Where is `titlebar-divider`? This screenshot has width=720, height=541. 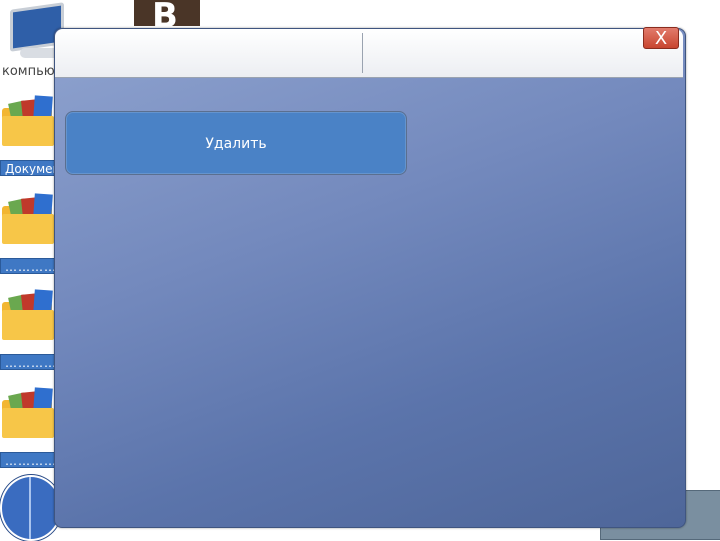
titlebar-divider is located at coordinates (362, 53).